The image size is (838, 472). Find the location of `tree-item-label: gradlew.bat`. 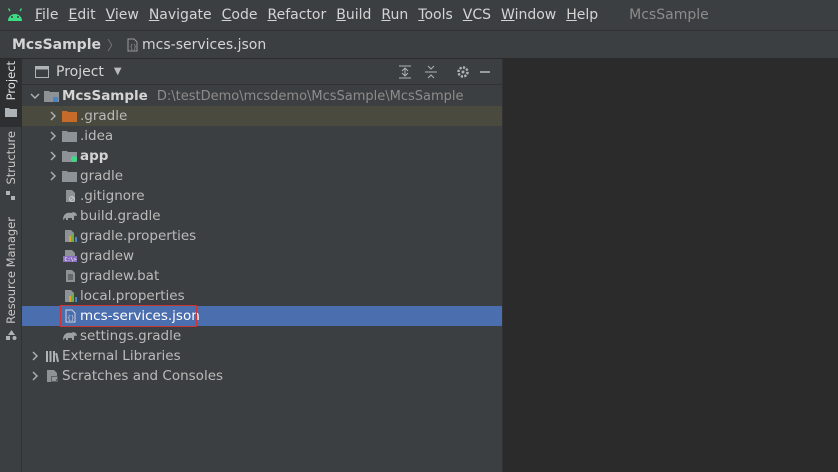

tree-item-label: gradlew.bat is located at coordinates (120, 276).